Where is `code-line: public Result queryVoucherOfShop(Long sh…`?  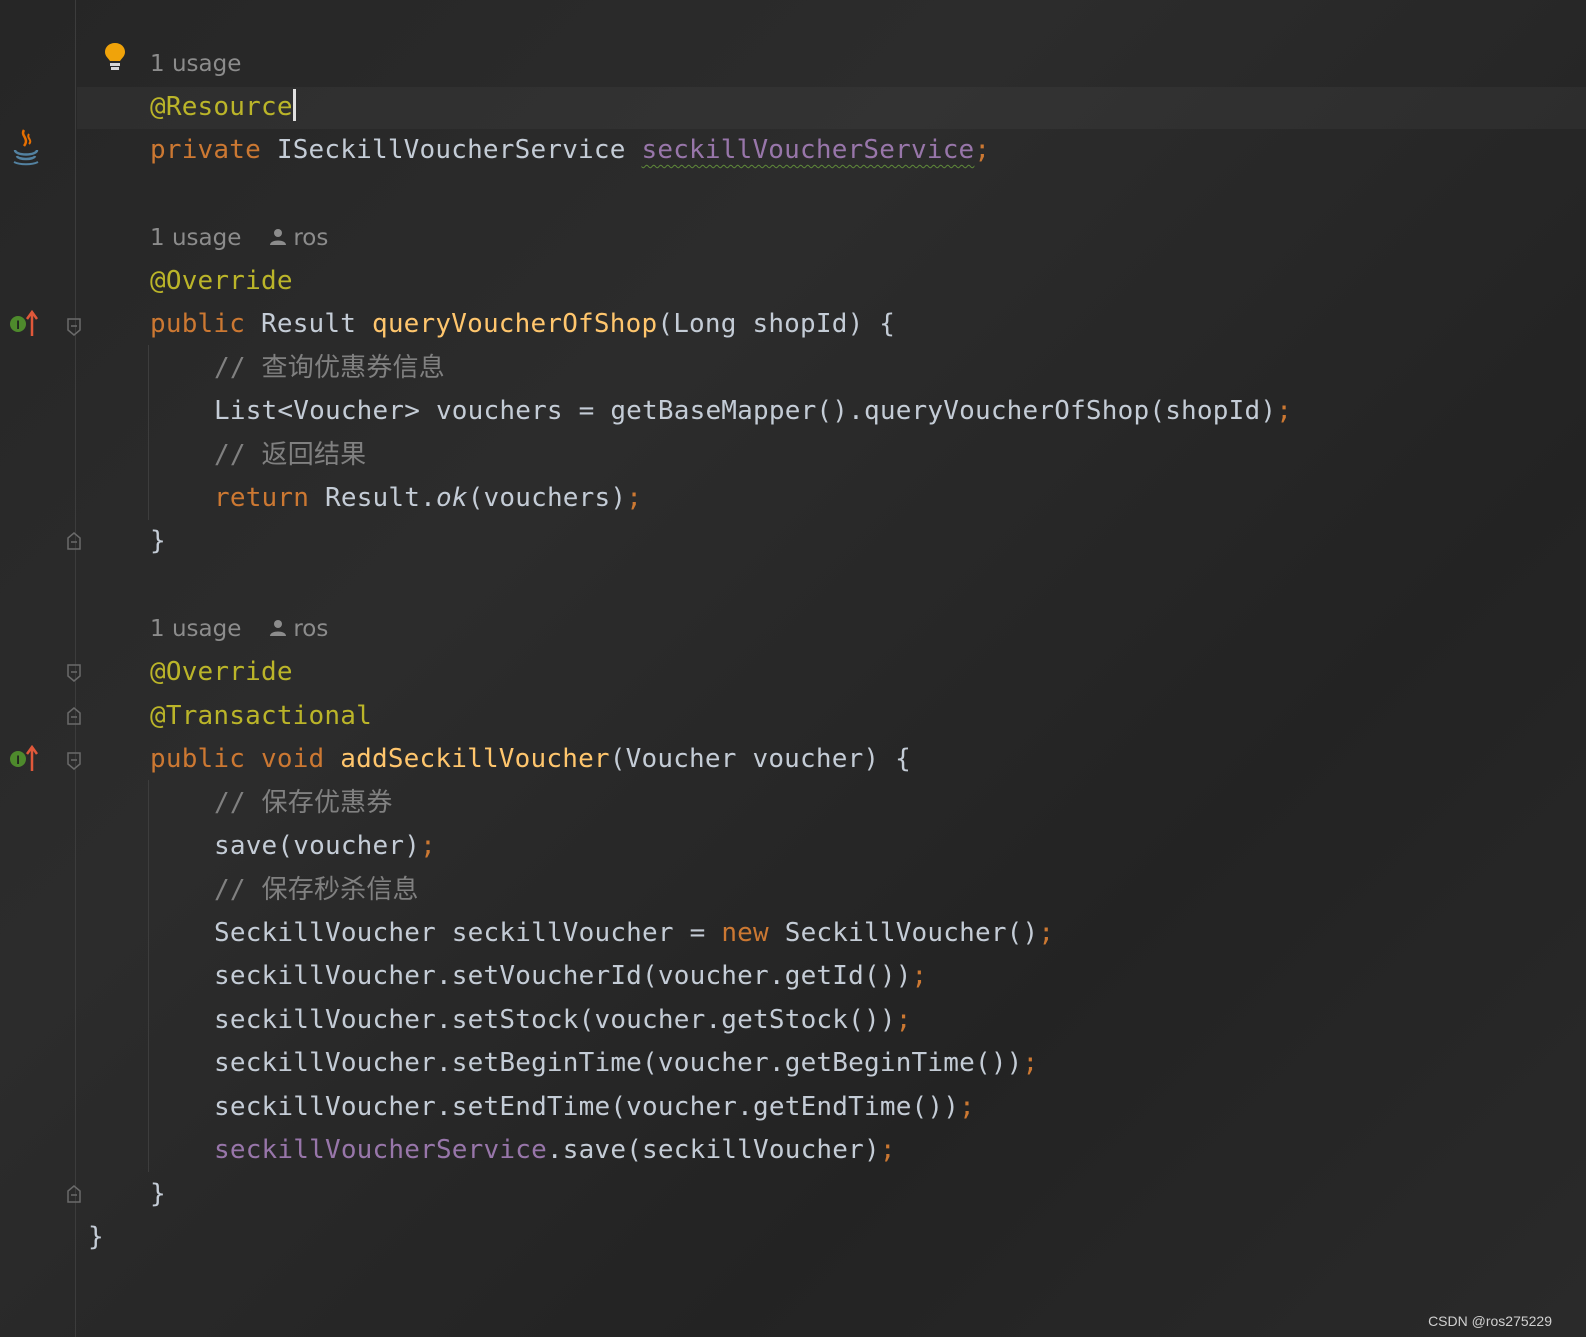 code-line: public Result queryVoucherOfShop(Long sh… is located at coordinates (522, 324).